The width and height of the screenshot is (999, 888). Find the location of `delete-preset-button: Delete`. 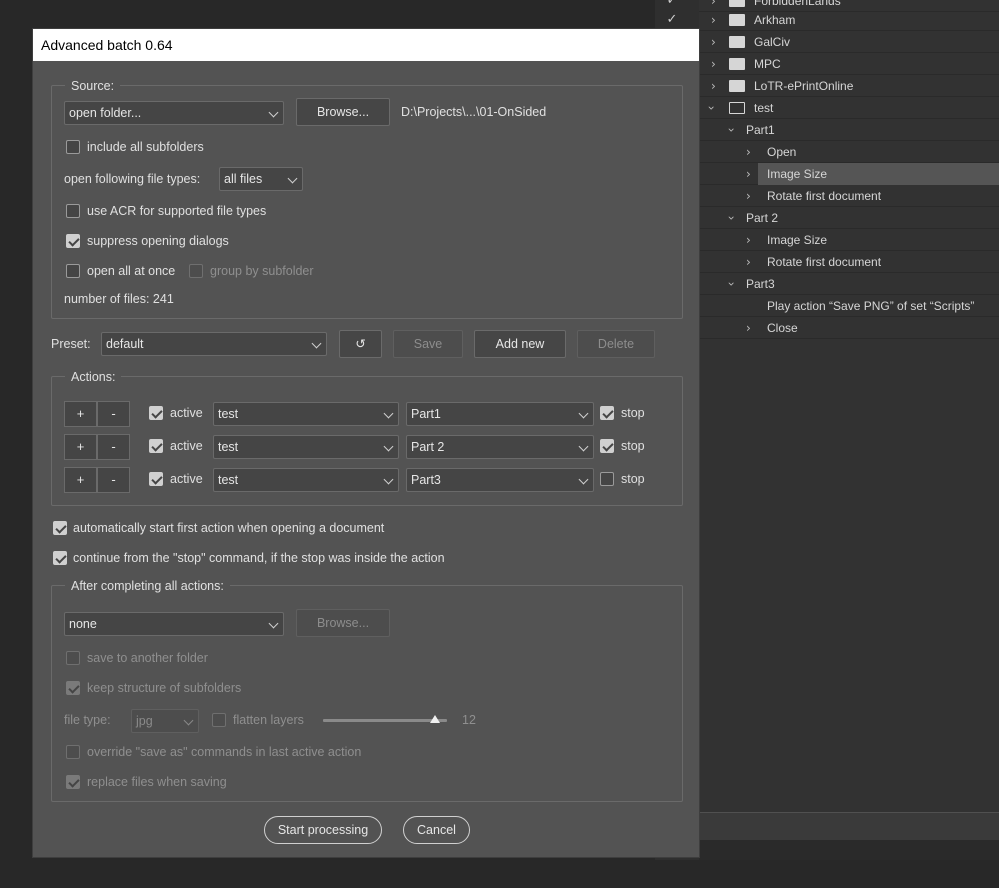

delete-preset-button: Delete is located at coordinates (616, 344).